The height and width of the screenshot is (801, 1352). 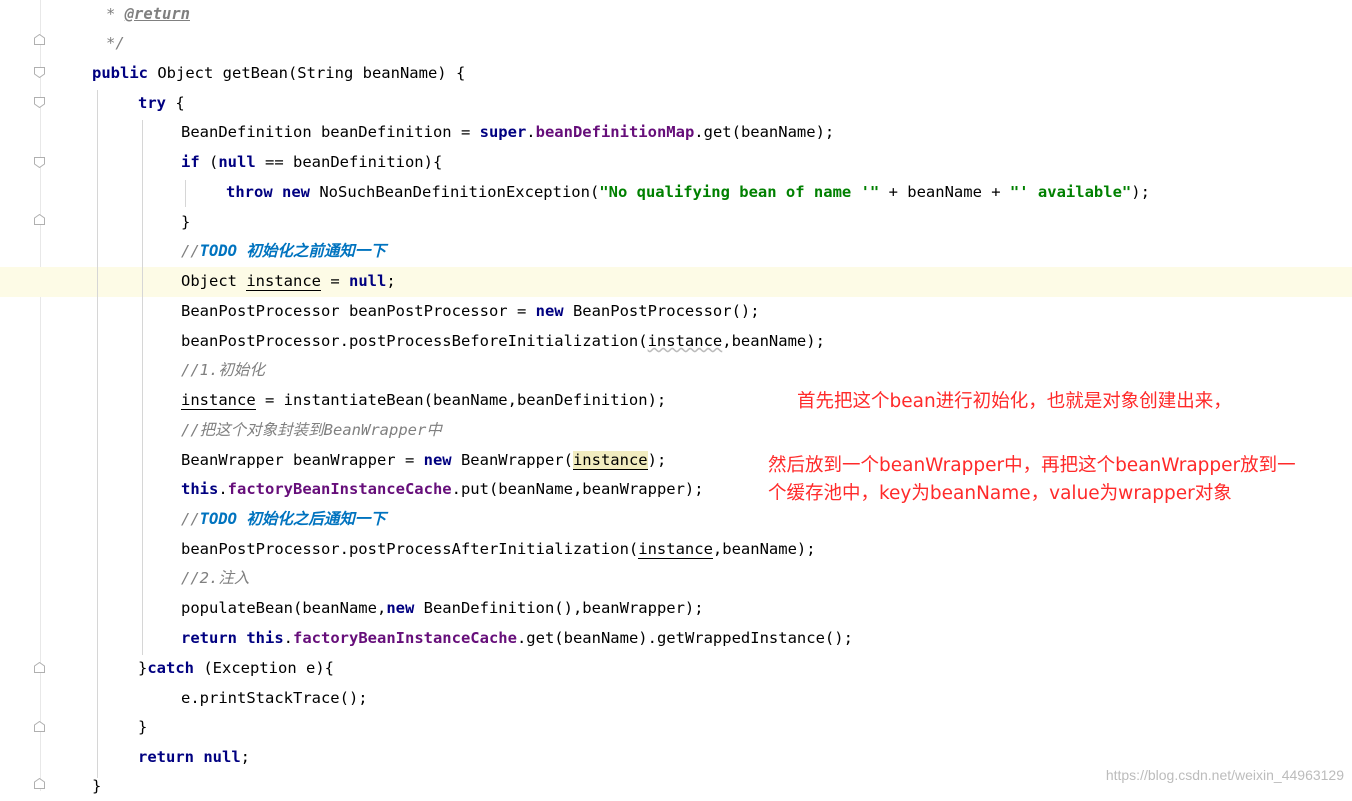 I want to click on code-token: e.printStackTrace();, so click(x=274, y=698).